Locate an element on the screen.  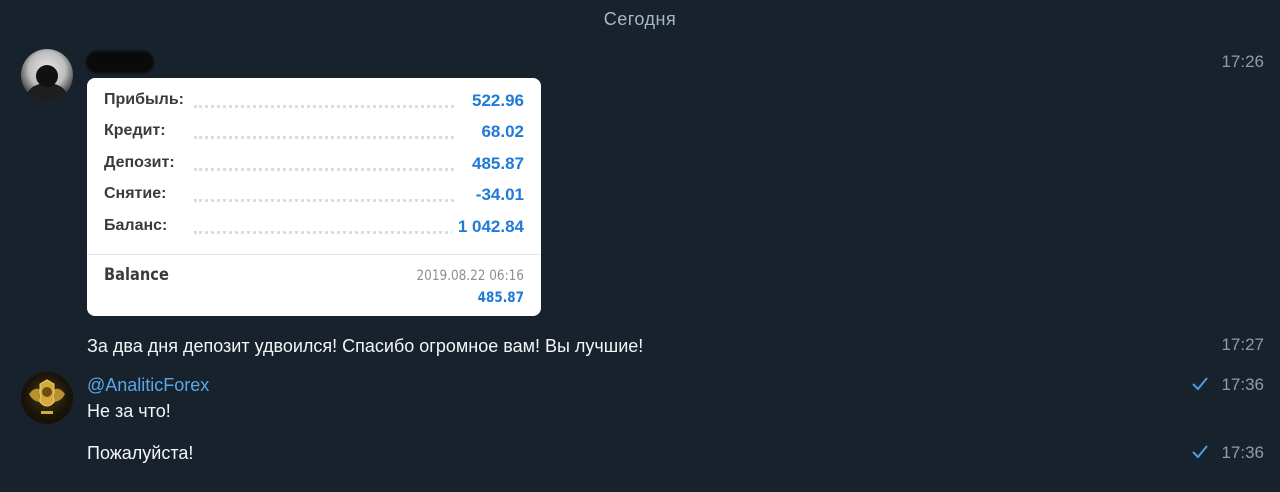
message-text: Не за что! is located at coordinates (129, 411).